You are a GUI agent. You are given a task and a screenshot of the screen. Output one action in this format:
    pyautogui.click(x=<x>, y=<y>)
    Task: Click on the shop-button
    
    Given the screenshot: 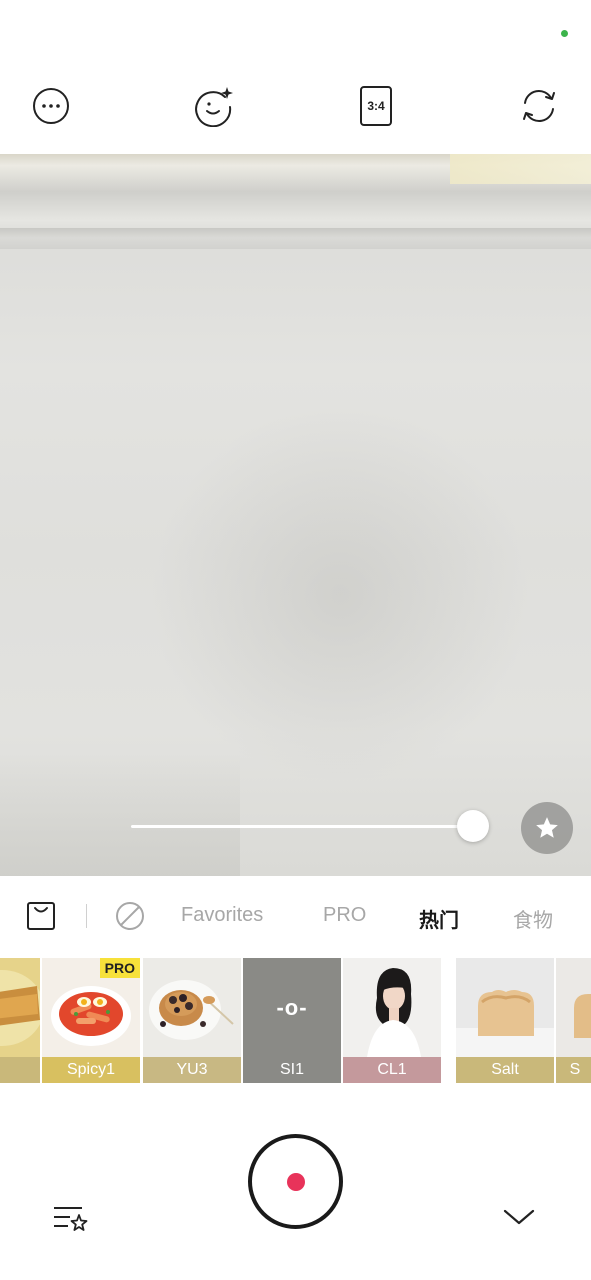 What is the action you would take?
    pyautogui.click(x=41, y=916)
    